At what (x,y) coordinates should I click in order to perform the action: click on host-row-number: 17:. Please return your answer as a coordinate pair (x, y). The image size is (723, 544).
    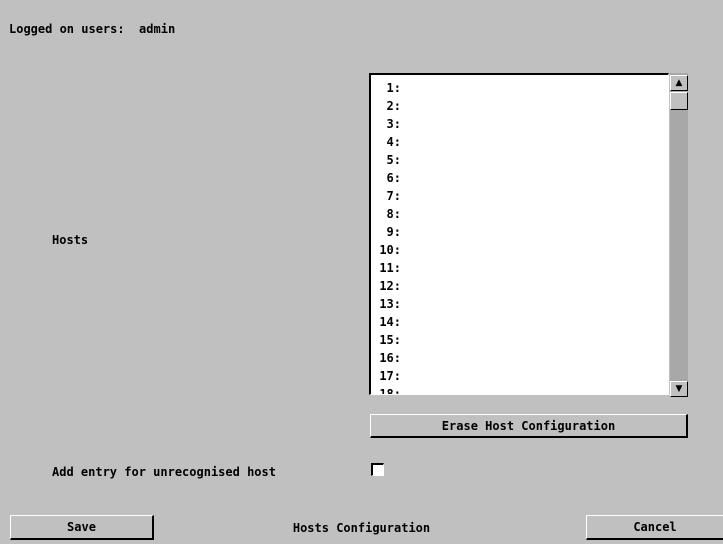
    Looking at the image, I should click on (390, 376).